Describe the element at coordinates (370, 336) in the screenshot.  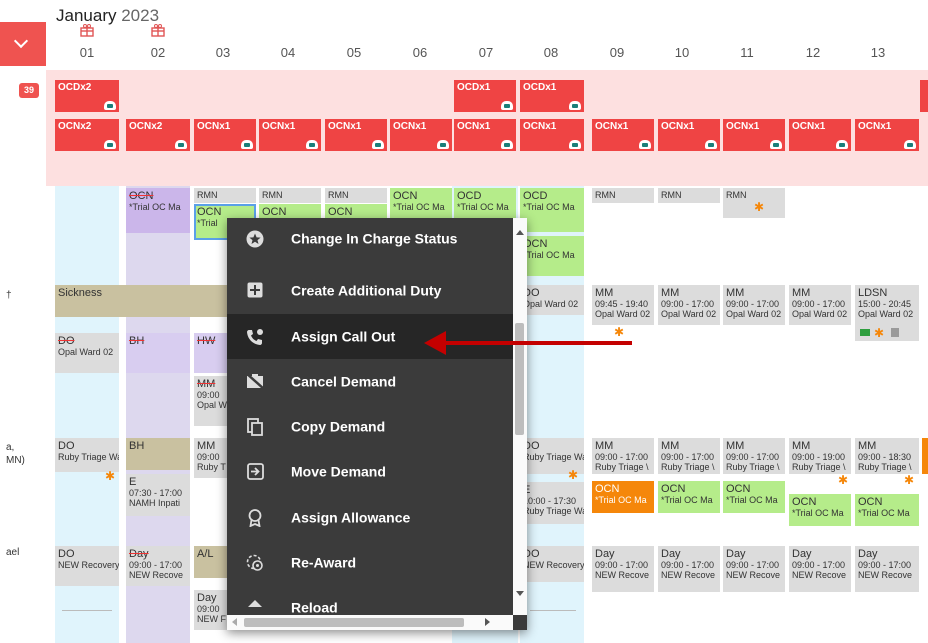
I see `menu-item-assign-call-out: Assign Call Out` at that location.